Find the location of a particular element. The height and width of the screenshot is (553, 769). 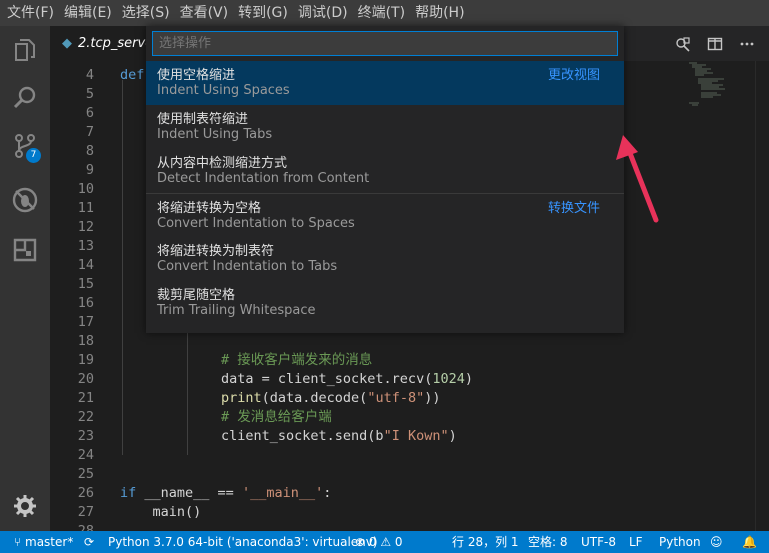

code-token: main() is located at coordinates (161, 512).